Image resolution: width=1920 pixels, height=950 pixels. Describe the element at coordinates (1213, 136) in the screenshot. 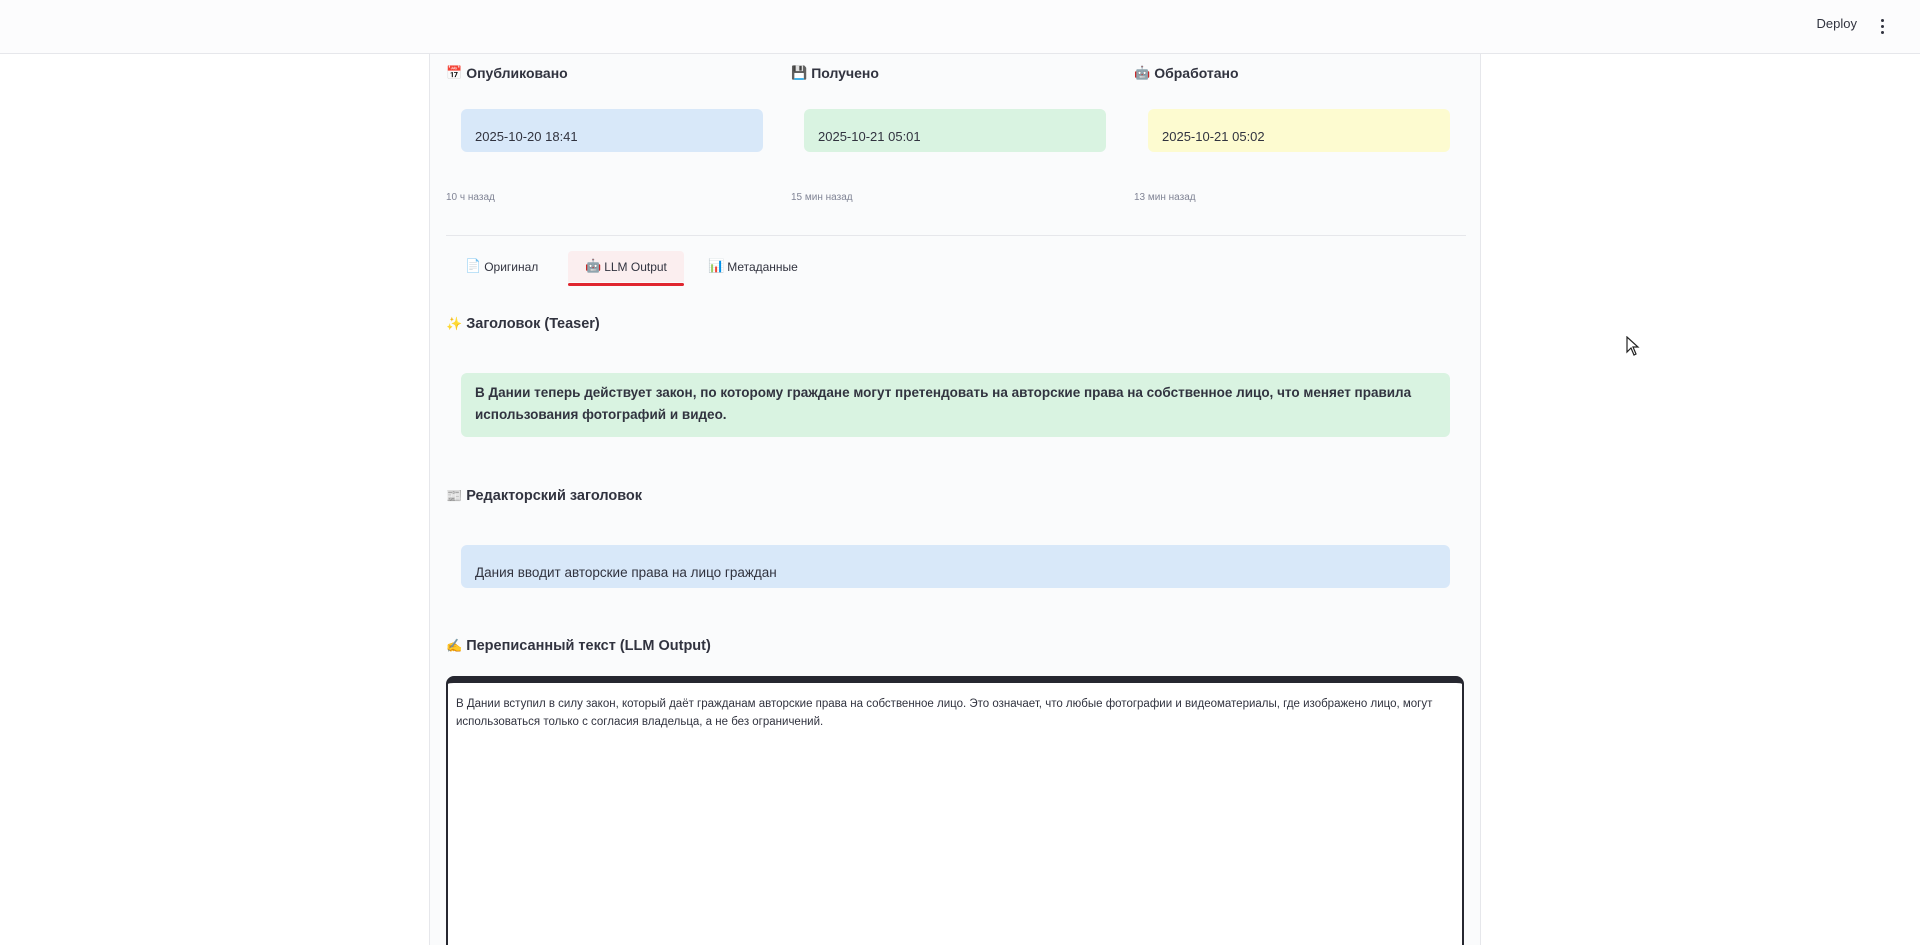

I see `processed-value: 2025-10-21 05:02` at that location.